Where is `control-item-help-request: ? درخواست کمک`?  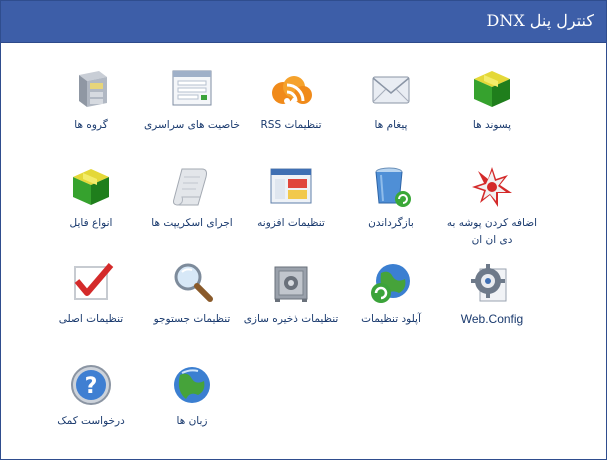 control-item-help-request: ? درخواست کمک is located at coordinates (91, 395).